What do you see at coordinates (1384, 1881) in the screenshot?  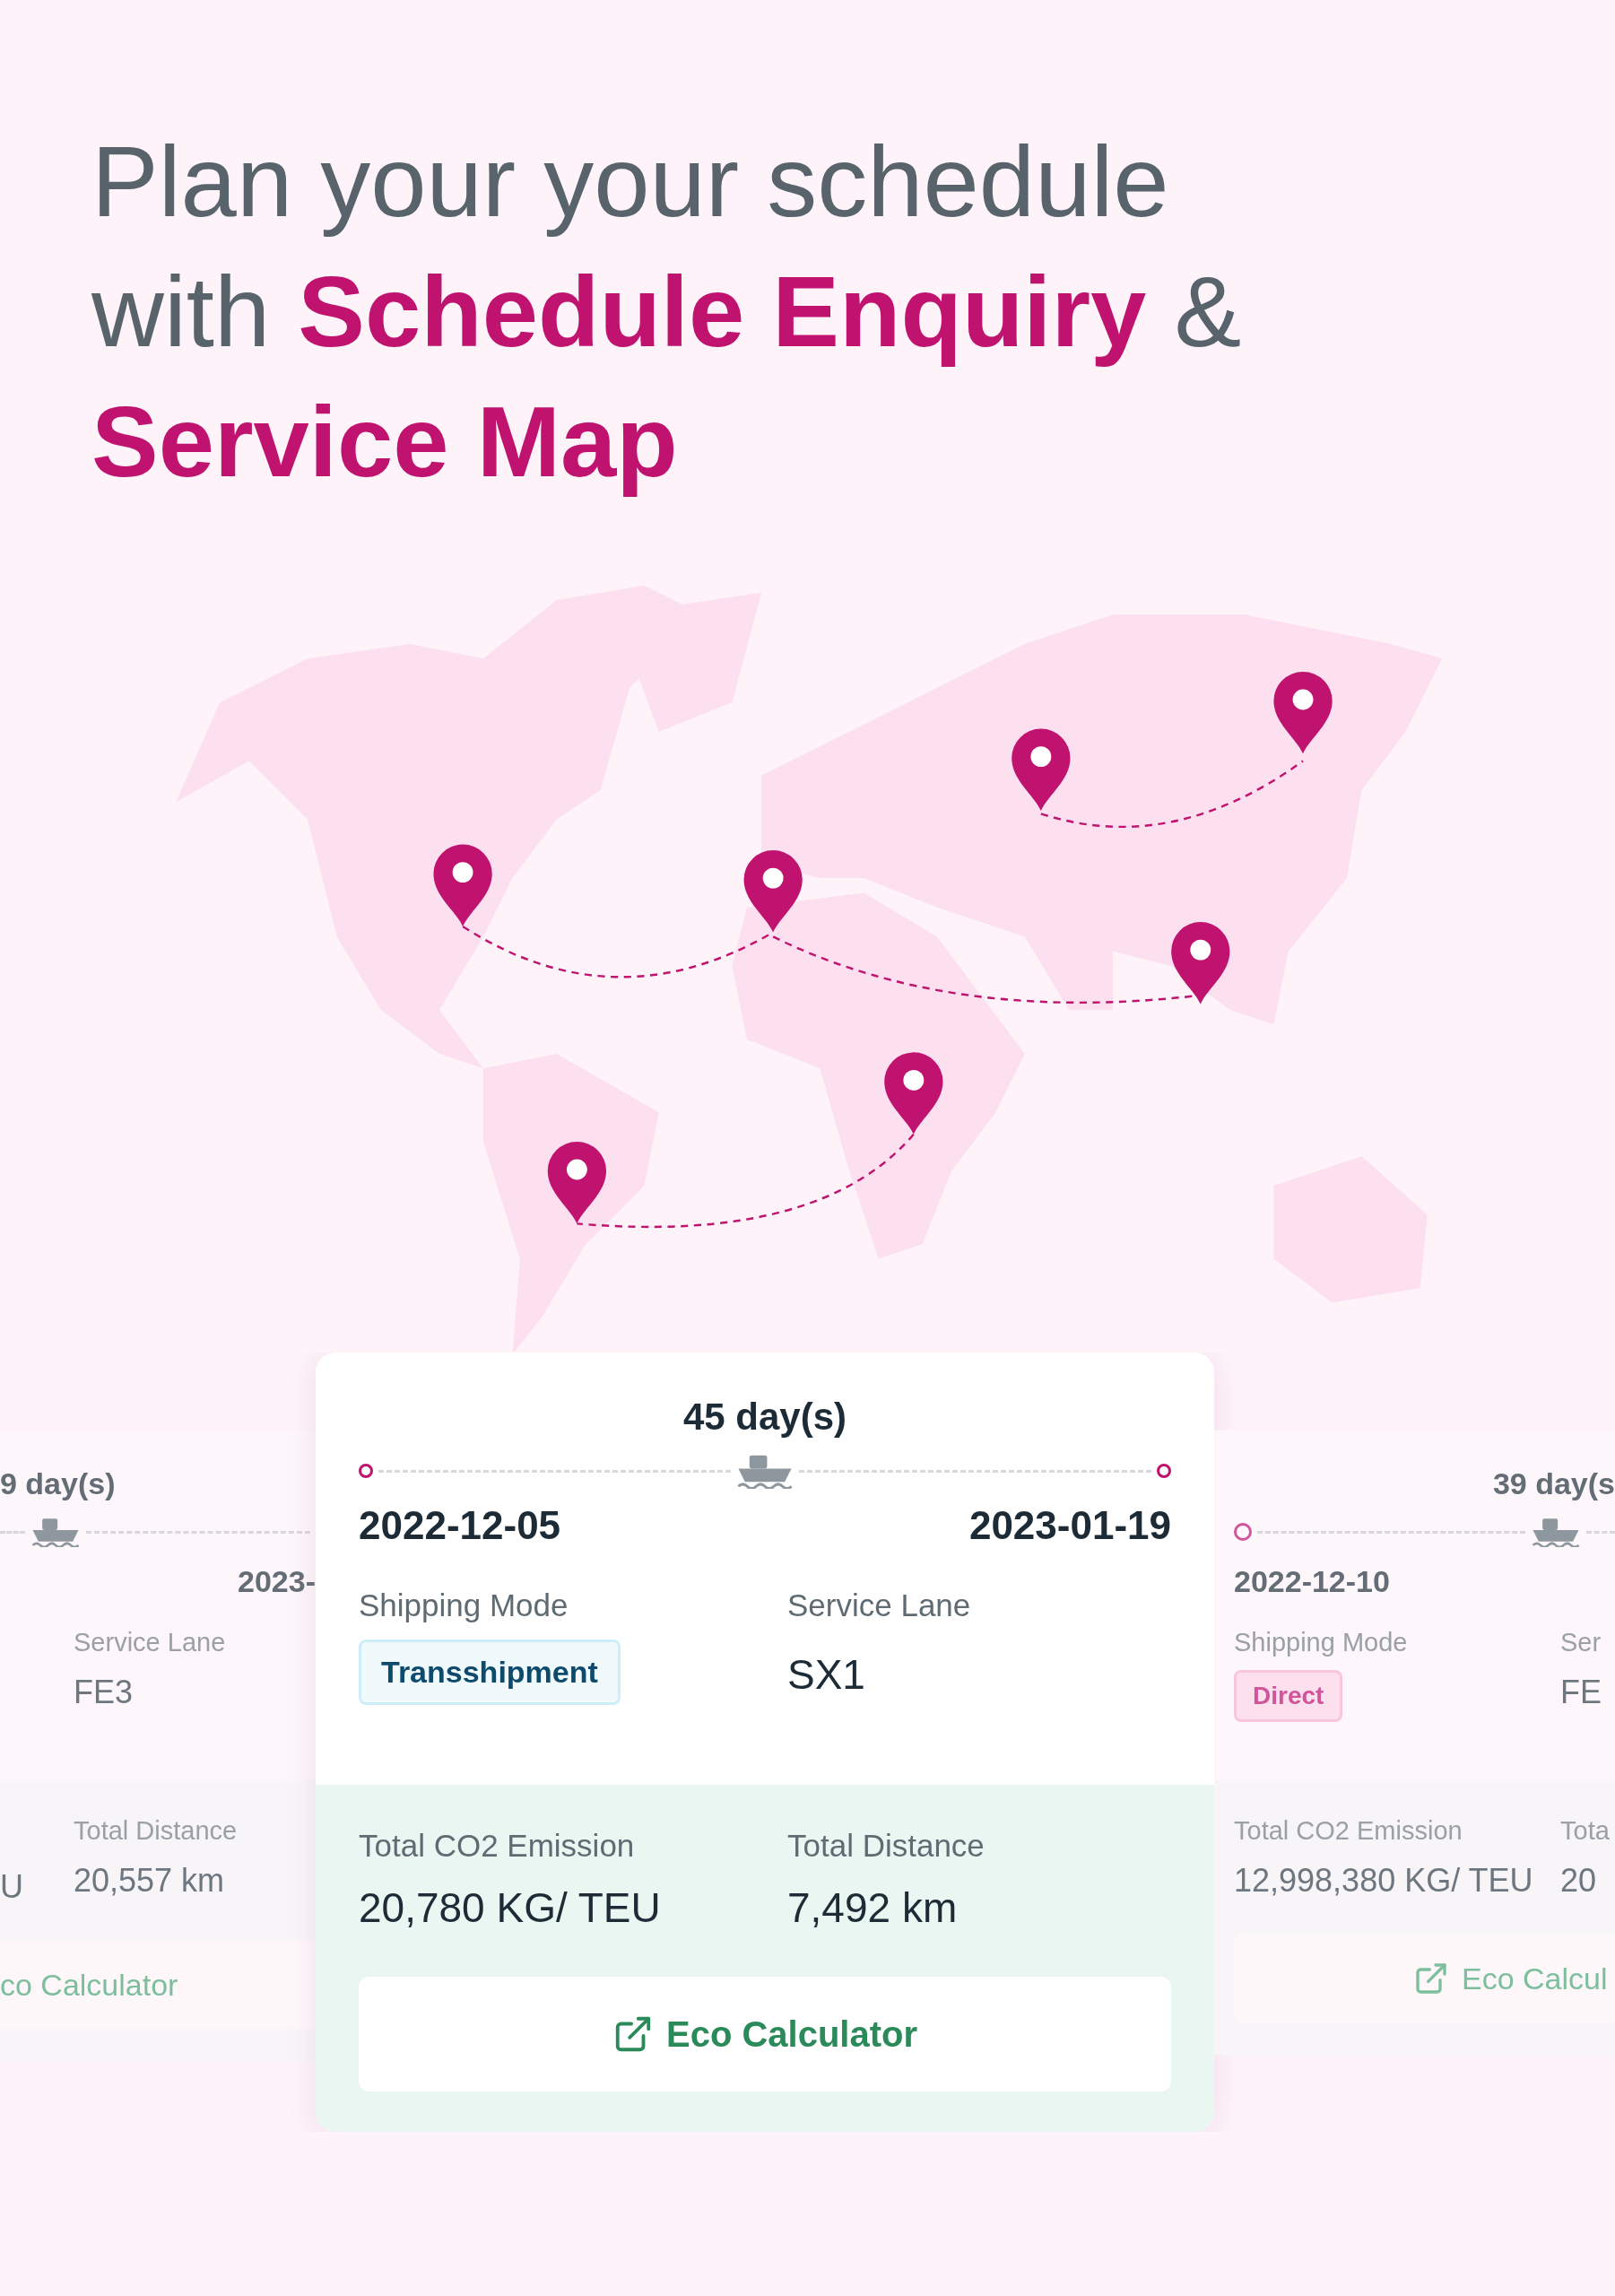 I see `emission-value: 12,998,380 KG/ TEU` at bounding box center [1384, 1881].